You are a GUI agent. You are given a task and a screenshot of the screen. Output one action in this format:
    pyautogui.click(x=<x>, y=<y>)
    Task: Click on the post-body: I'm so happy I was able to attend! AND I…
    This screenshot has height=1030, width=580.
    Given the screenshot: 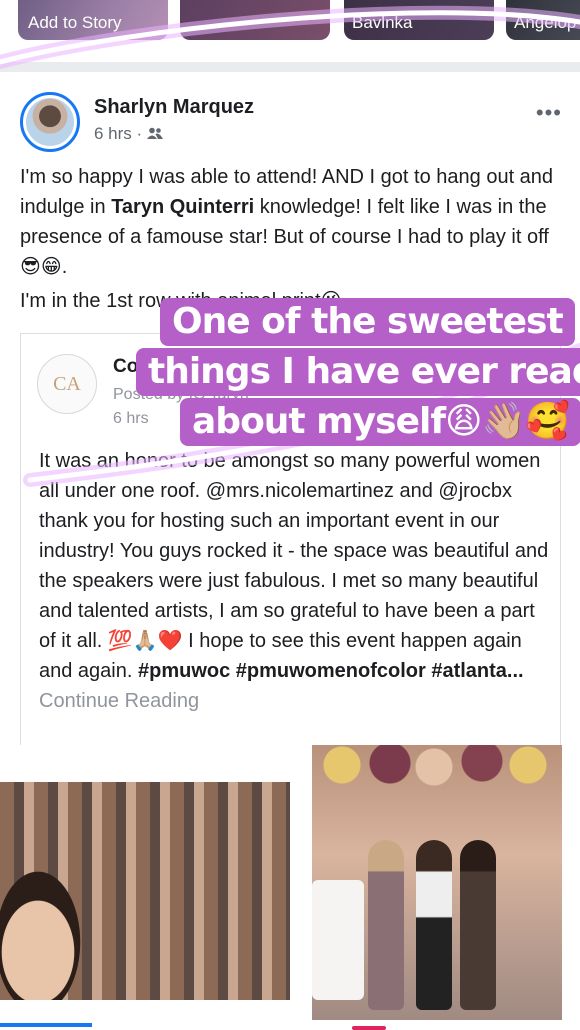 What is the action you would take?
    pyautogui.click(x=292, y=241)
    